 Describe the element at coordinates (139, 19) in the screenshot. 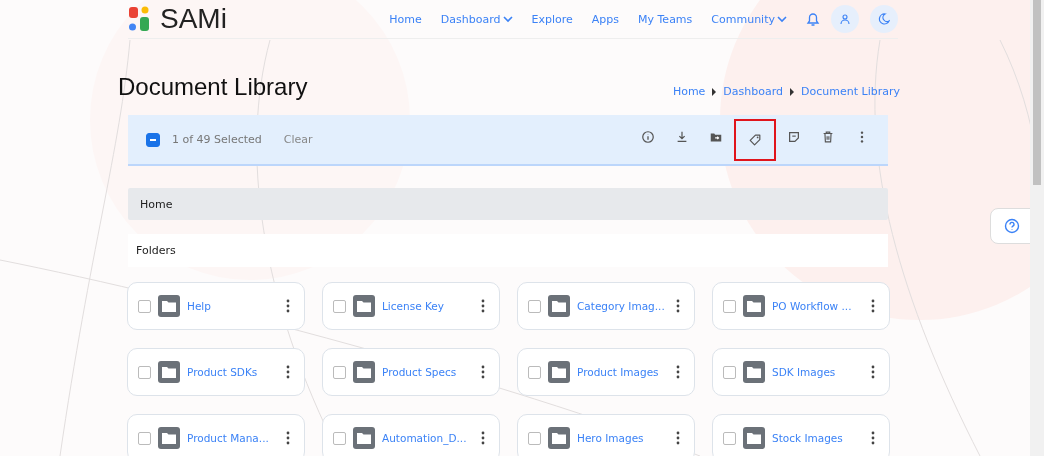

I see `logo-icon` at that location.